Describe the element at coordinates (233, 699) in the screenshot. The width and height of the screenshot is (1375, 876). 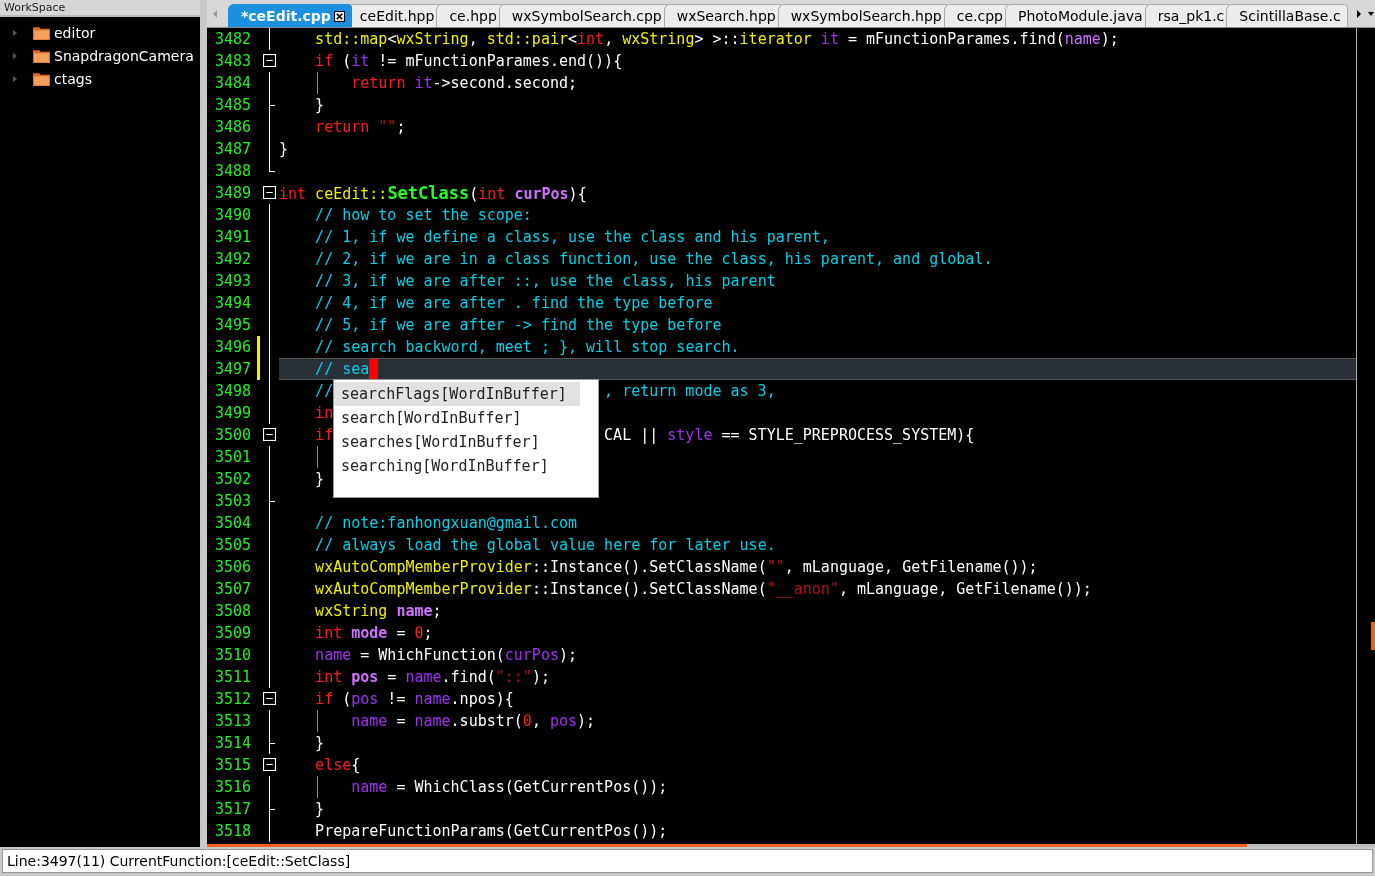
I see `line-number: 3512` at that location.